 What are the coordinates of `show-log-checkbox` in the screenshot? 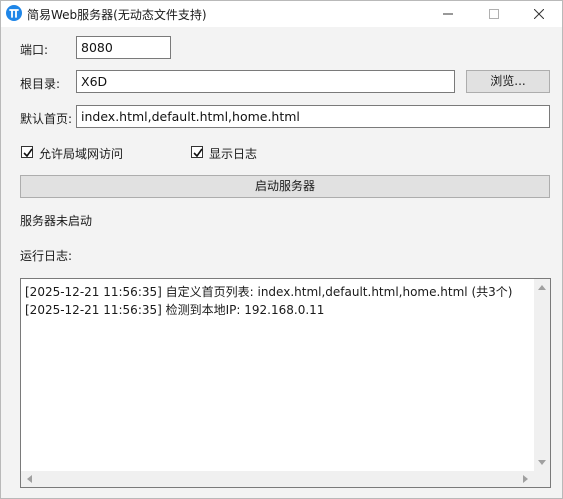 It's located at (197, 152).